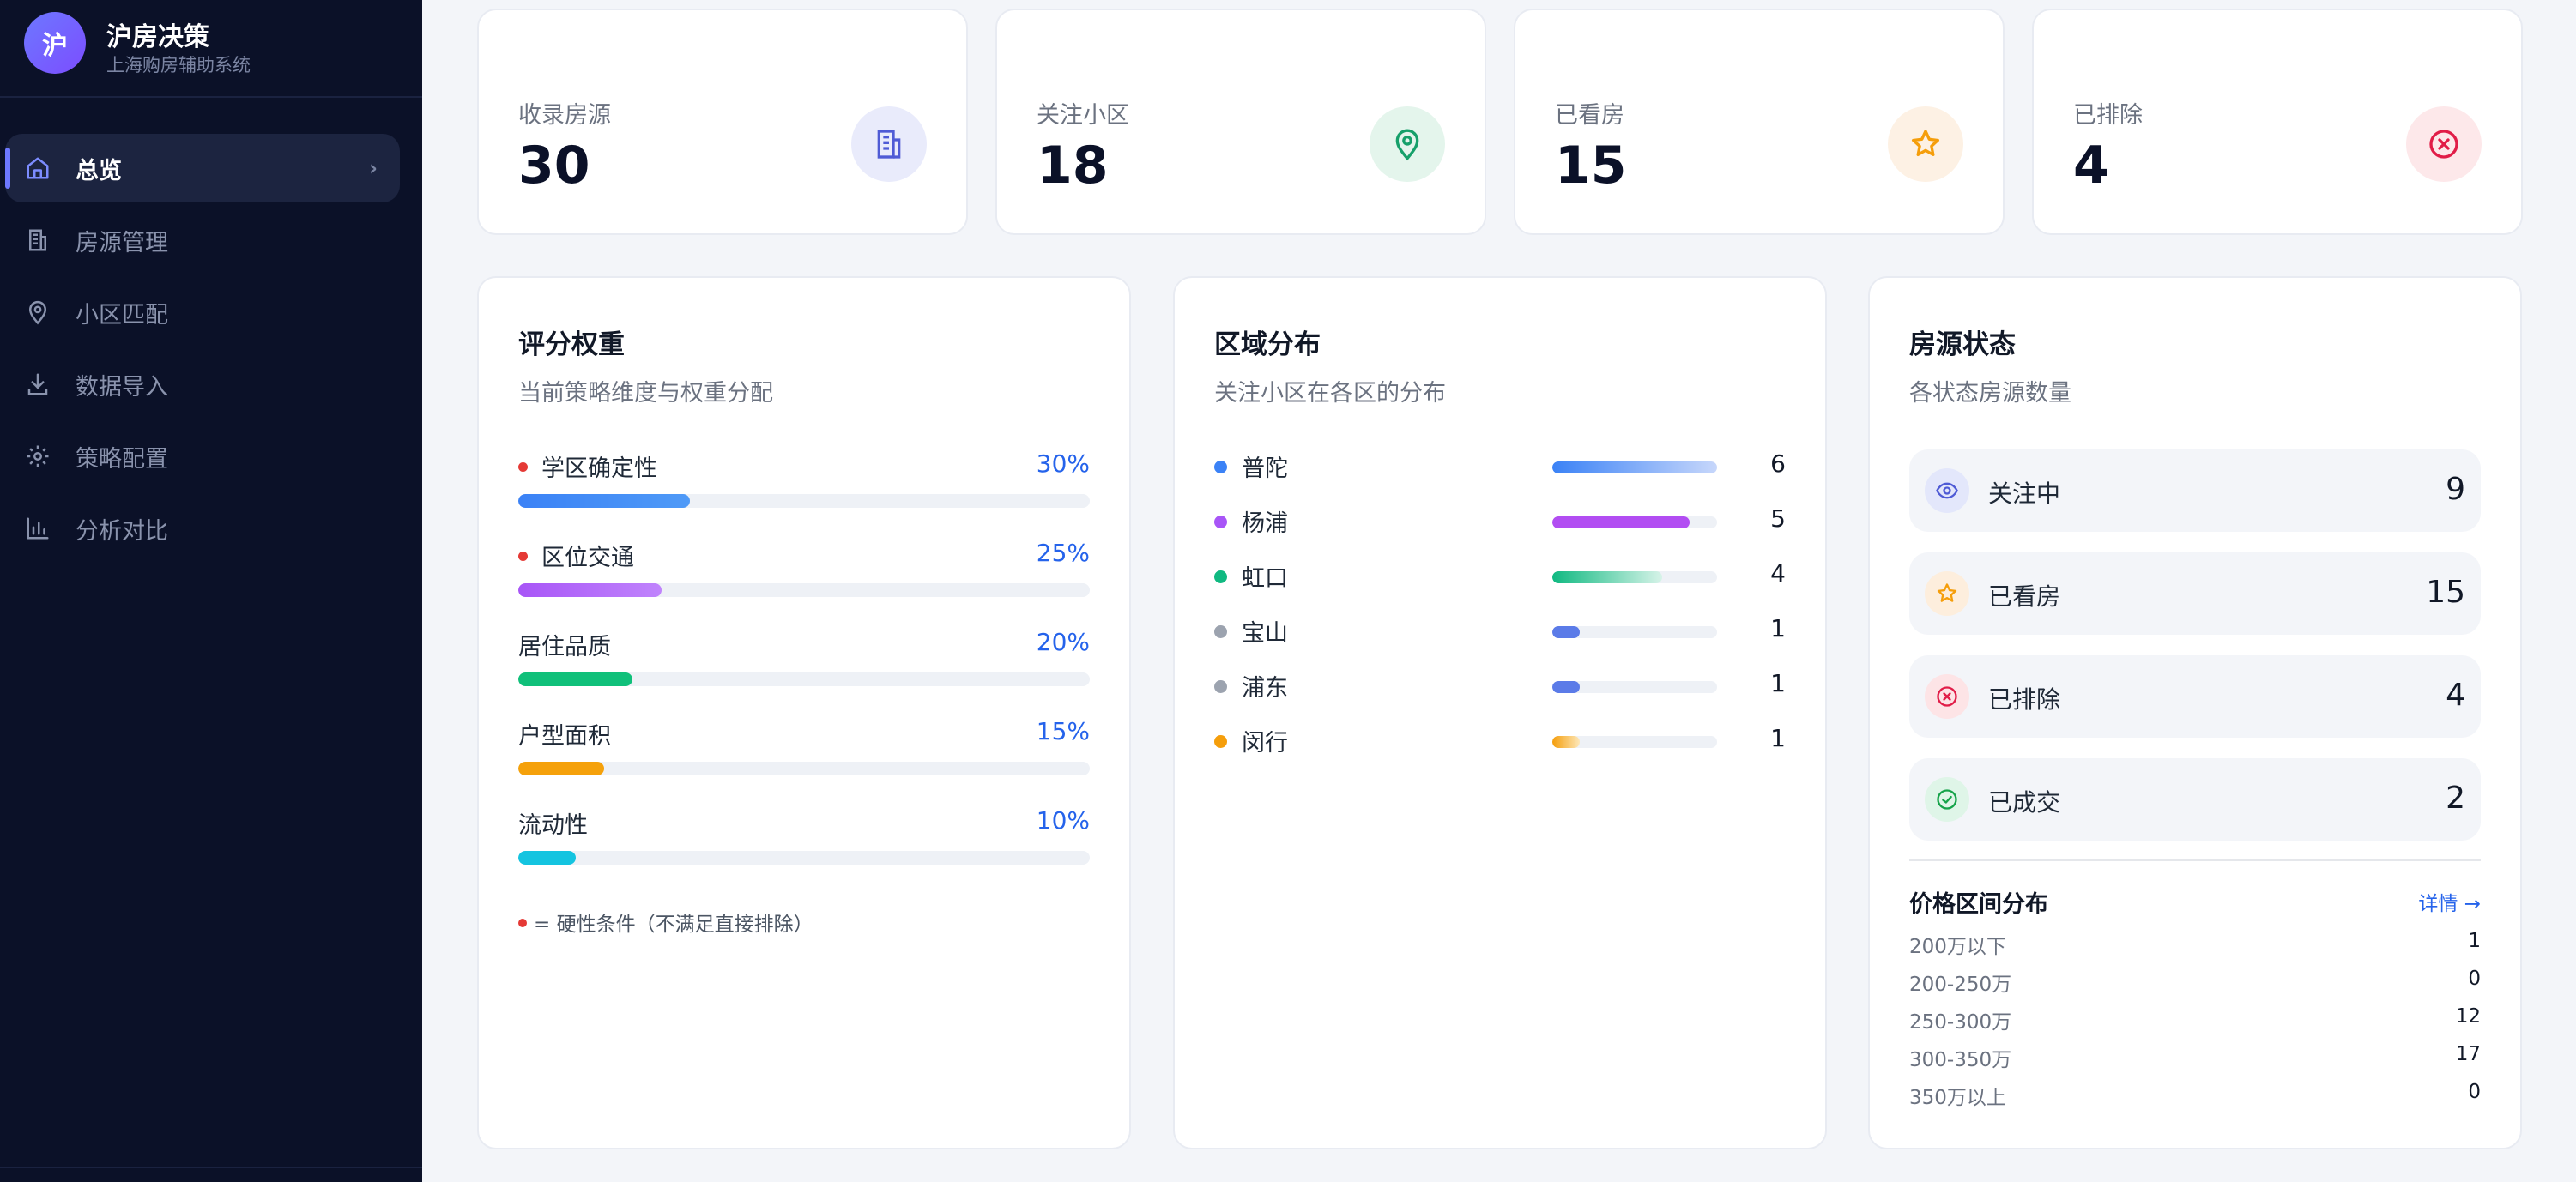 The width and height of the screenshot is (2576, 1182). I want to click on weight-row: 流动性 10%, so click(804, 840).